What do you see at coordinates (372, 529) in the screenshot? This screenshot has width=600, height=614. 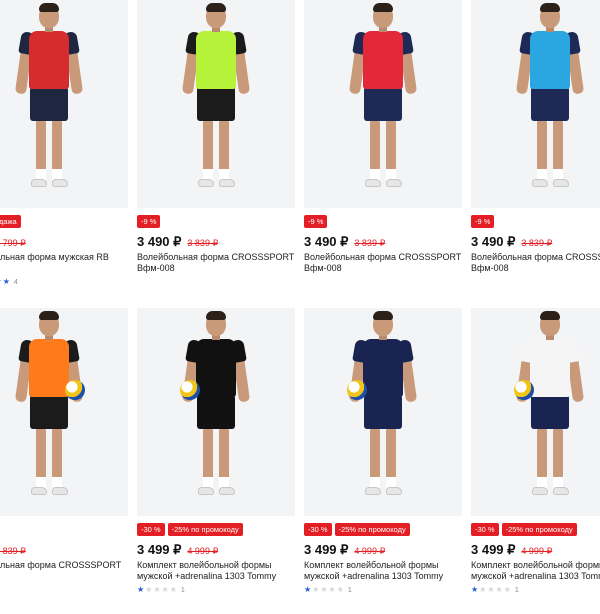 I see `discount-badge: -25% по промокоду` at bounding box center [372, 529].